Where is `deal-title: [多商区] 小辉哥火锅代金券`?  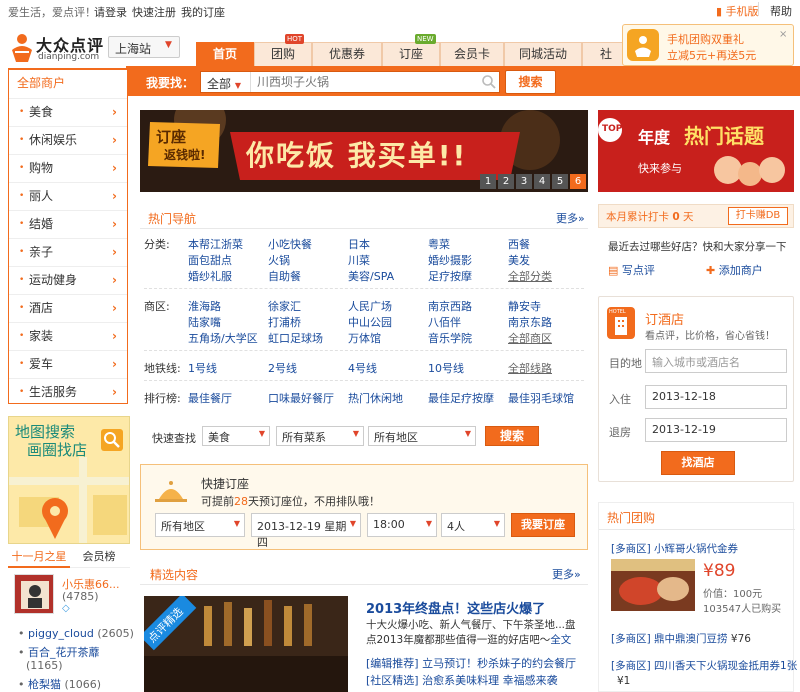
deal-title: [多商区] 小辉哥火锅代金券 is located at coordinates (674, 548).